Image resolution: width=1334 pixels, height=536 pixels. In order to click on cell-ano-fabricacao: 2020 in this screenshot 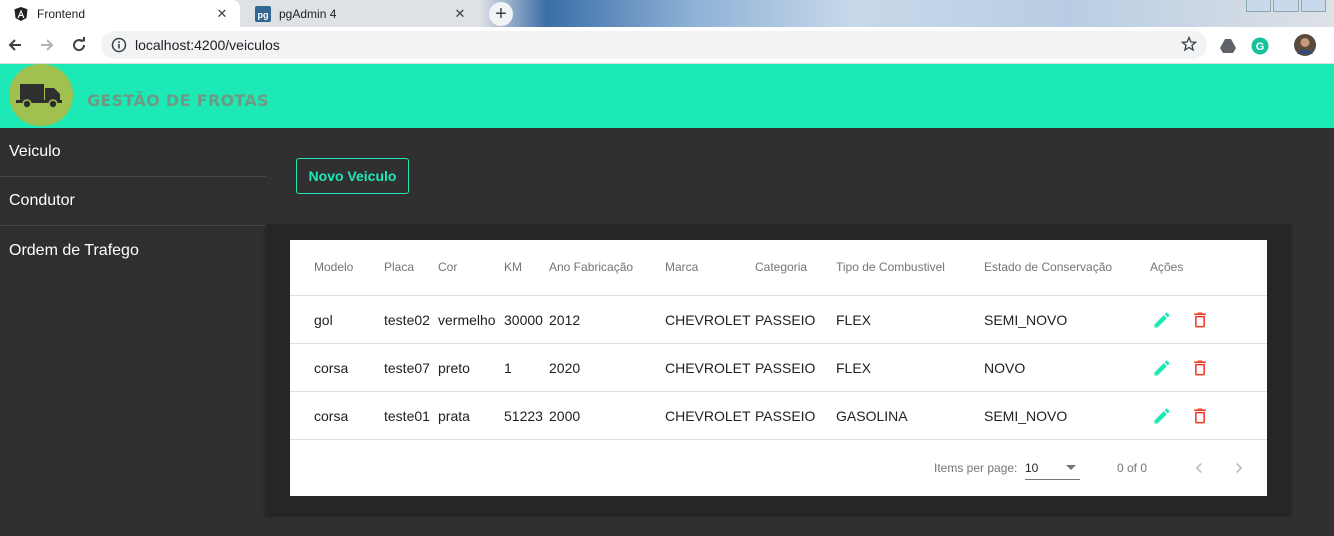, I will do `click(565, 368)`.